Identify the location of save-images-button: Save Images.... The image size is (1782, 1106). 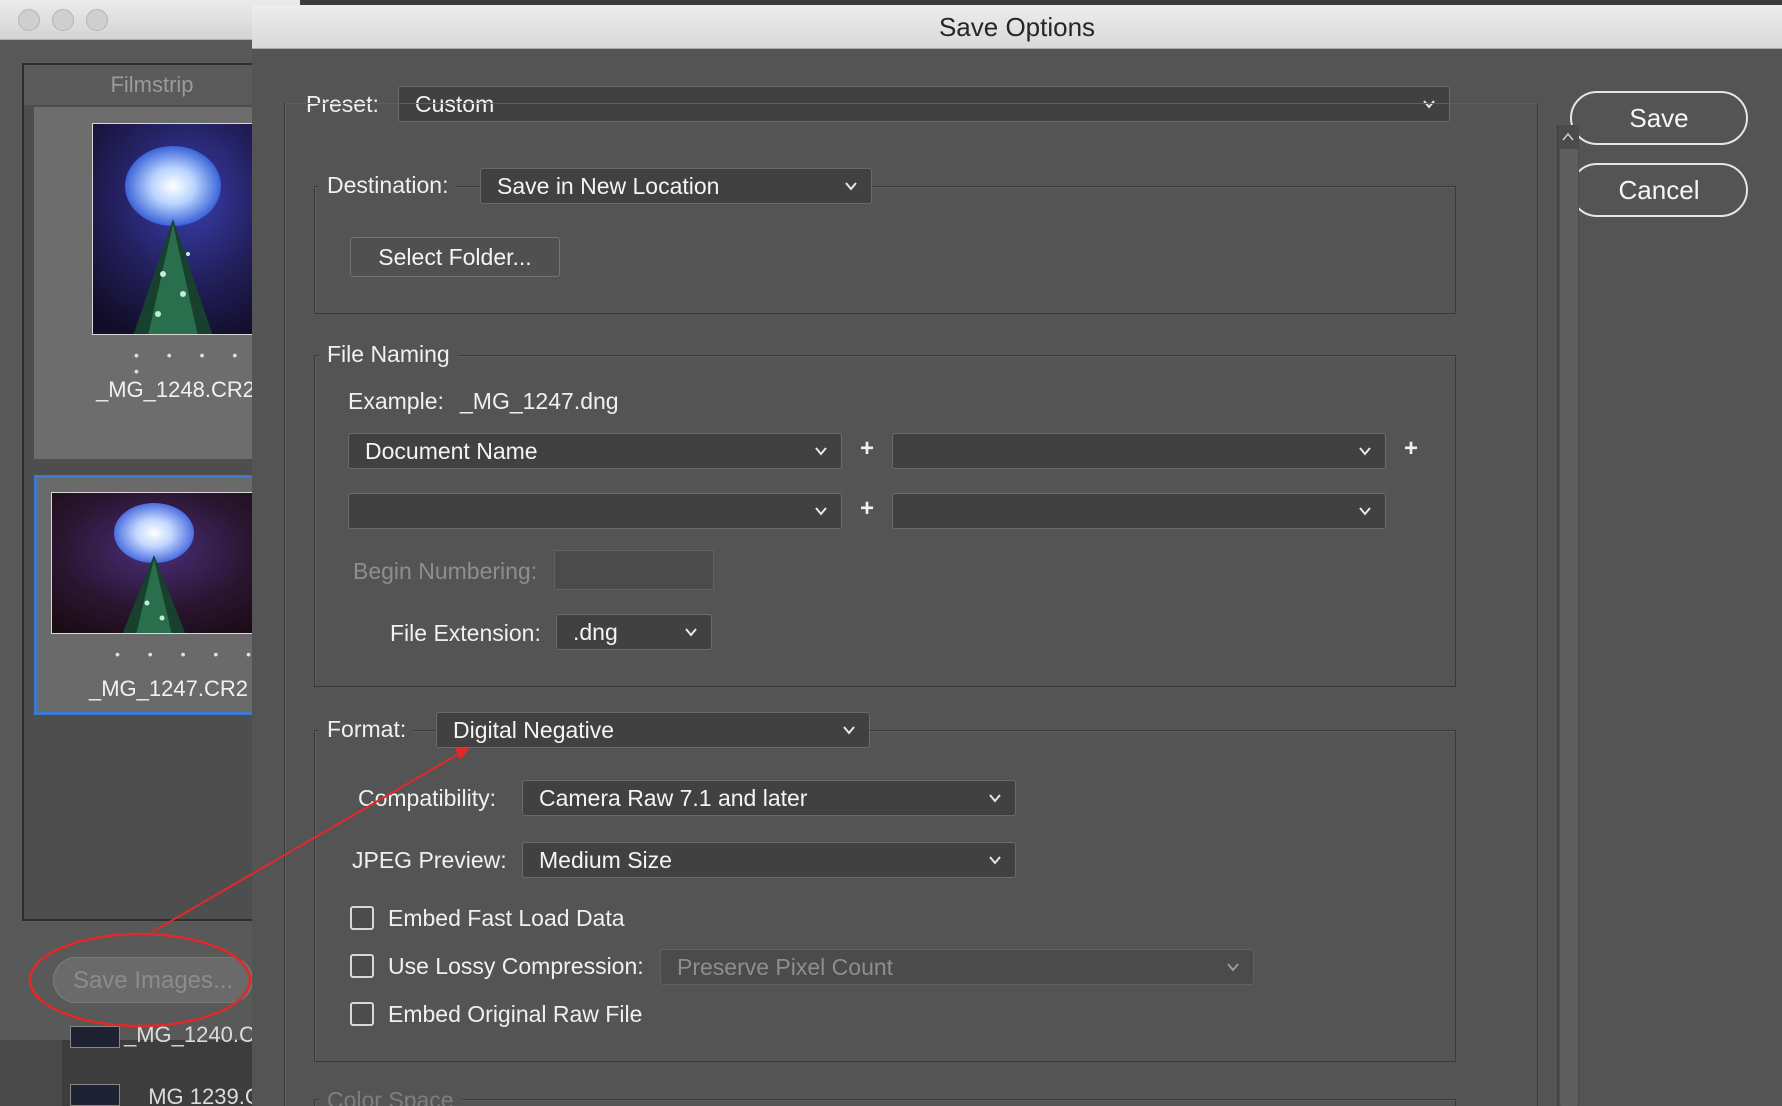
(153, 980).